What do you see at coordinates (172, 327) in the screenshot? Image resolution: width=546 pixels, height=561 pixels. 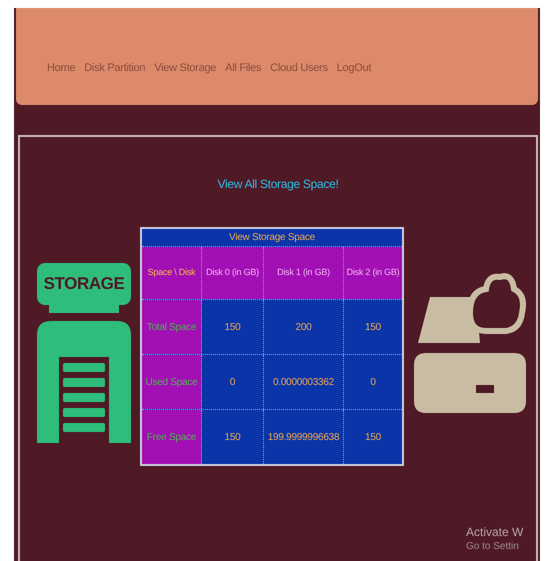 I see `row-header: Total Space` at bounding box center [172, 327].